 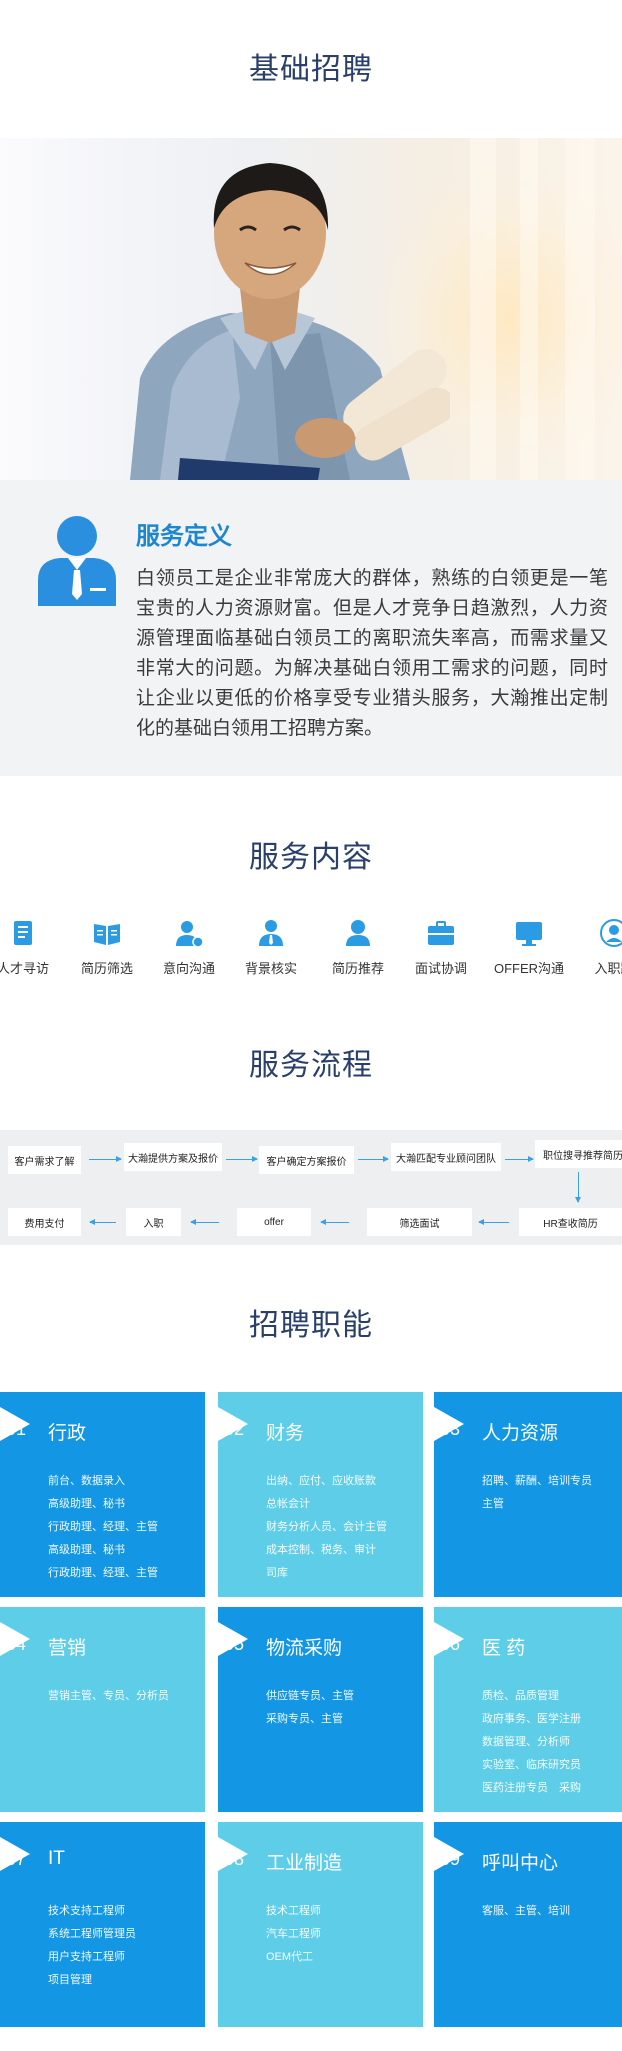 What do you see at coordinates (92, 1934) in the screenshot?
I see `function-position: 系统工程师管理员` at bounding box center [92, 1934].